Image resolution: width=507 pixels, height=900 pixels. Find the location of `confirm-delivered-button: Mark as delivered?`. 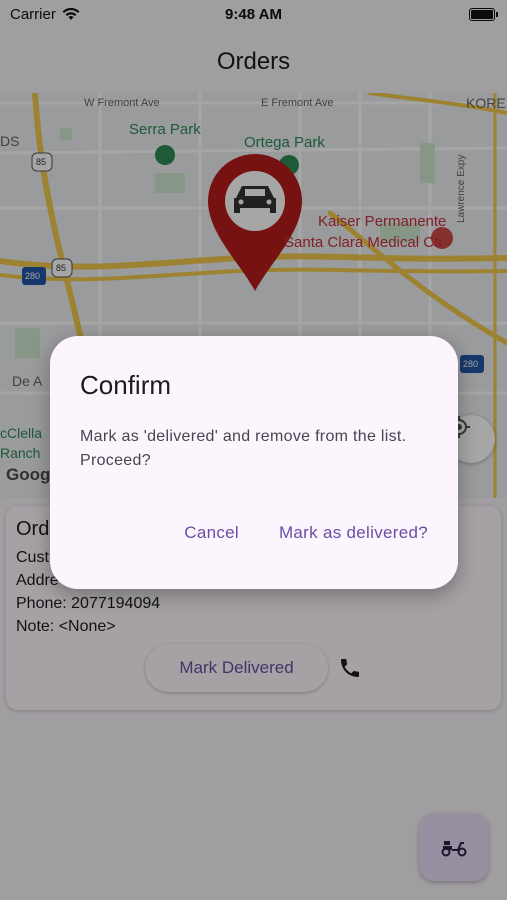

confirm-delivered-button: Mark as delivered? is located at coordinates (353, 533).